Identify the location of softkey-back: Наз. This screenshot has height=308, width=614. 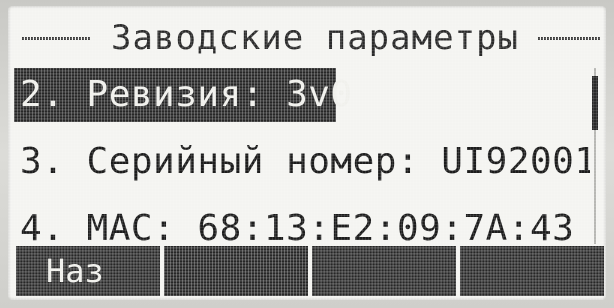
(88, 271).